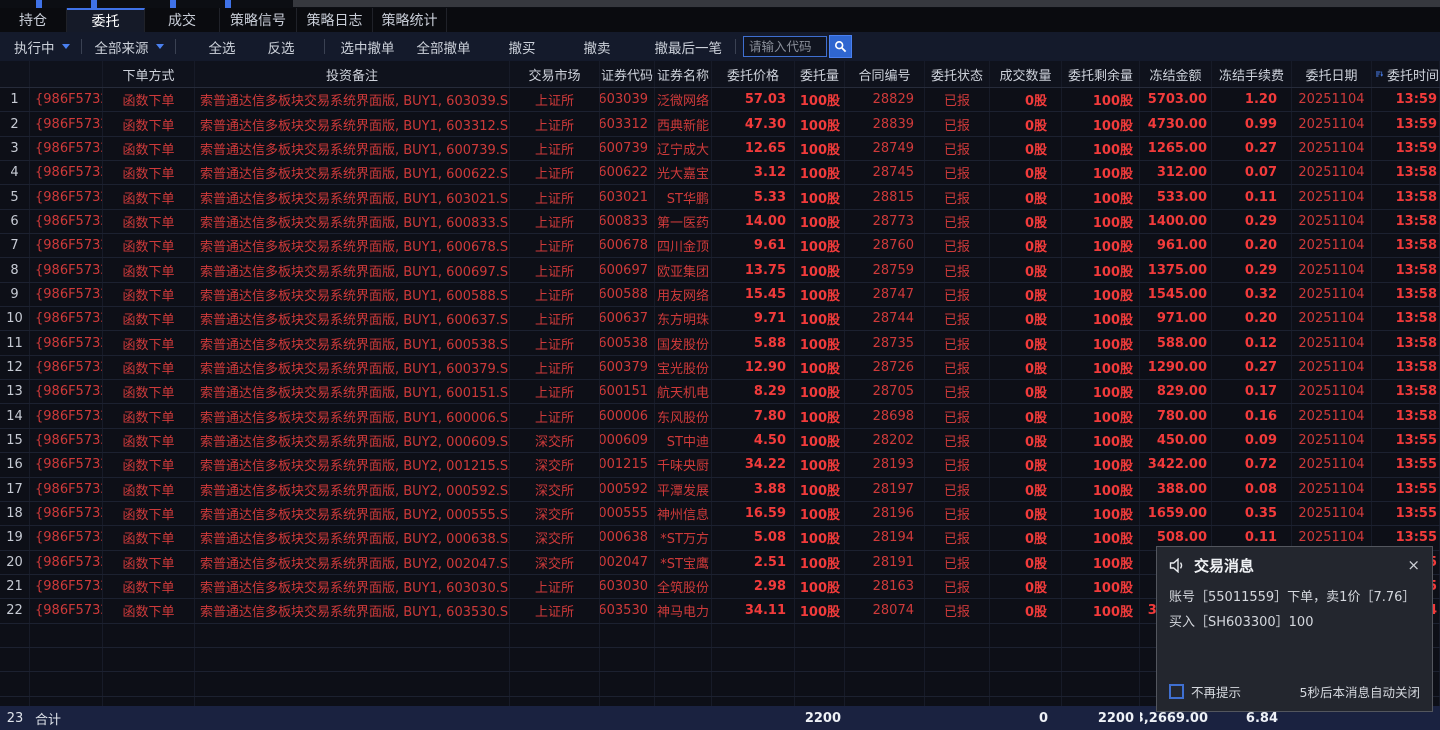  What do you see at coordinates (1176, 343) in the screenshot?
I see `frozen-amount: 588.00` at bounding box center [1176, 343].